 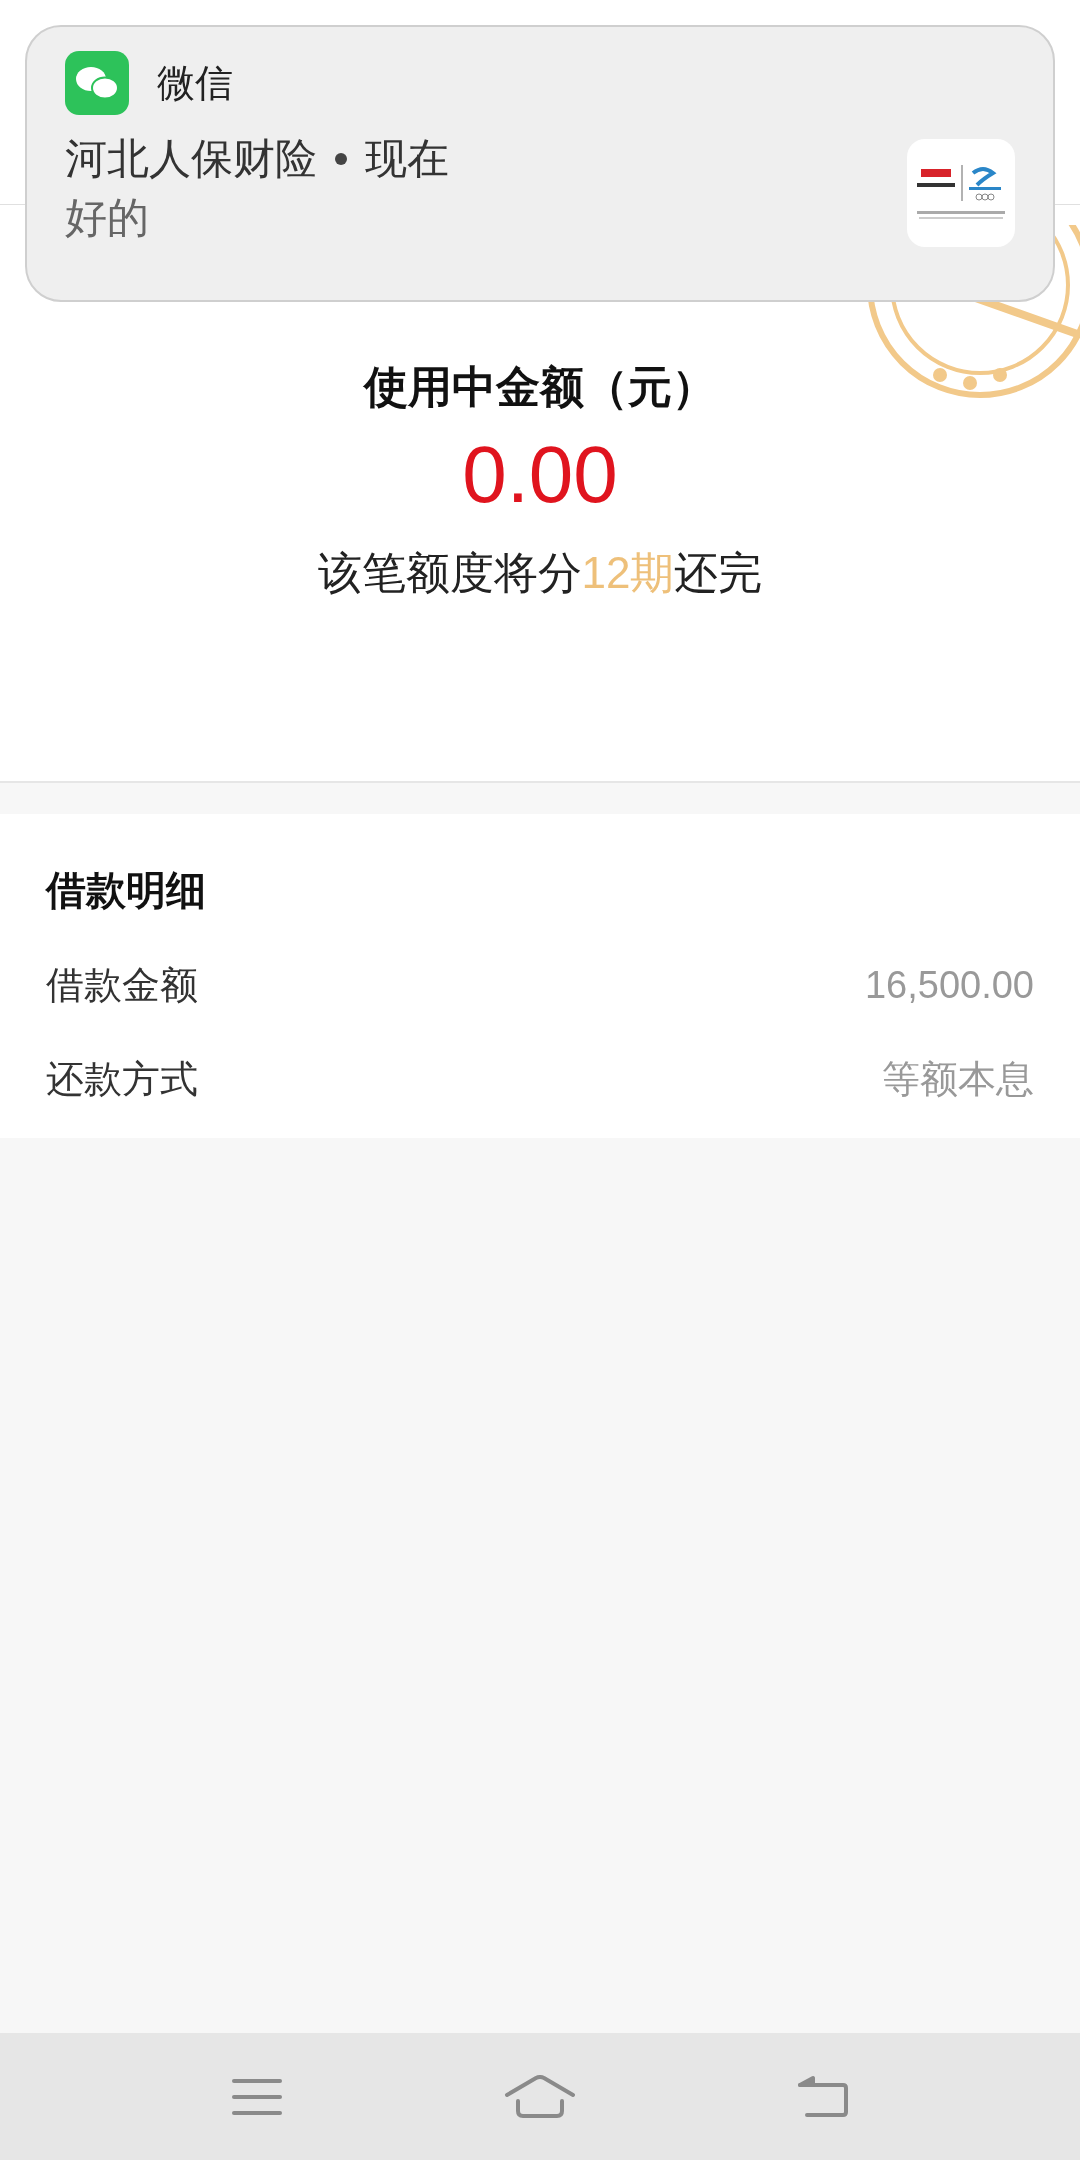 What do you see at coordinates (958, 1079) in the screenshot?
I see `detail-value: 等额本息` at bounding box center [958, 1079].